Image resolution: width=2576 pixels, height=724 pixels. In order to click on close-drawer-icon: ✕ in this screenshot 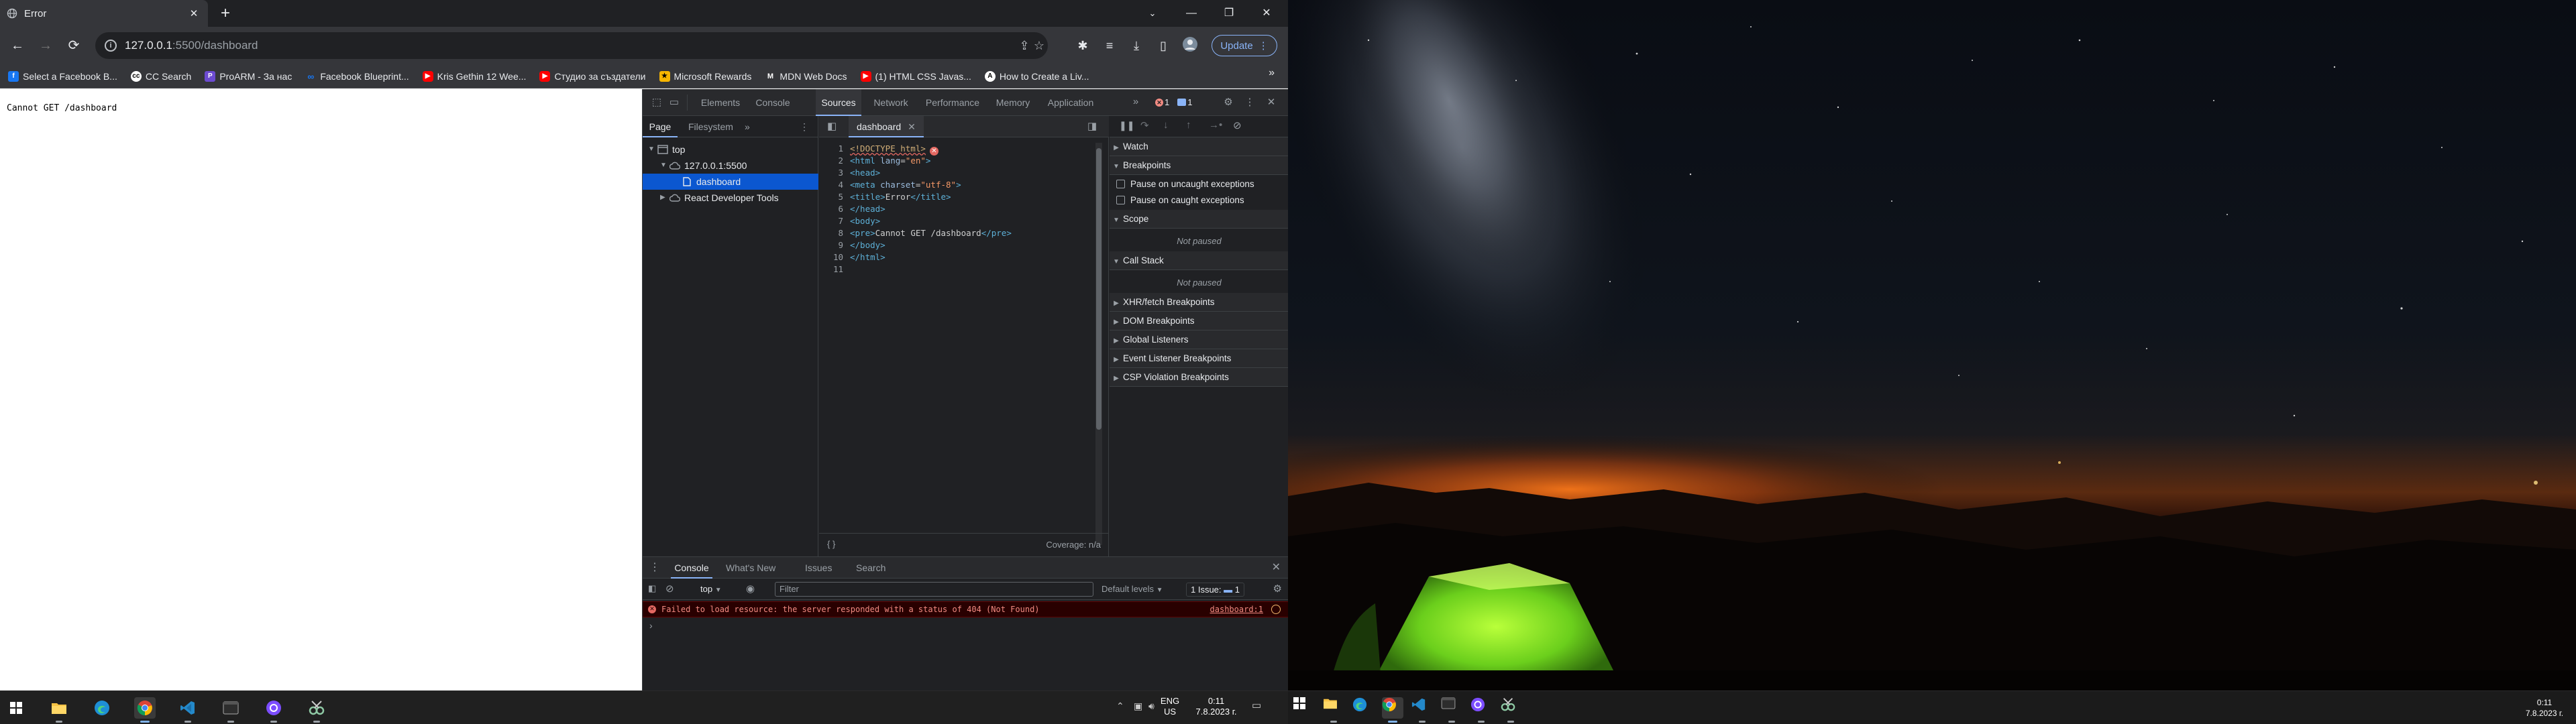, I will do `click(1276, 568)`.